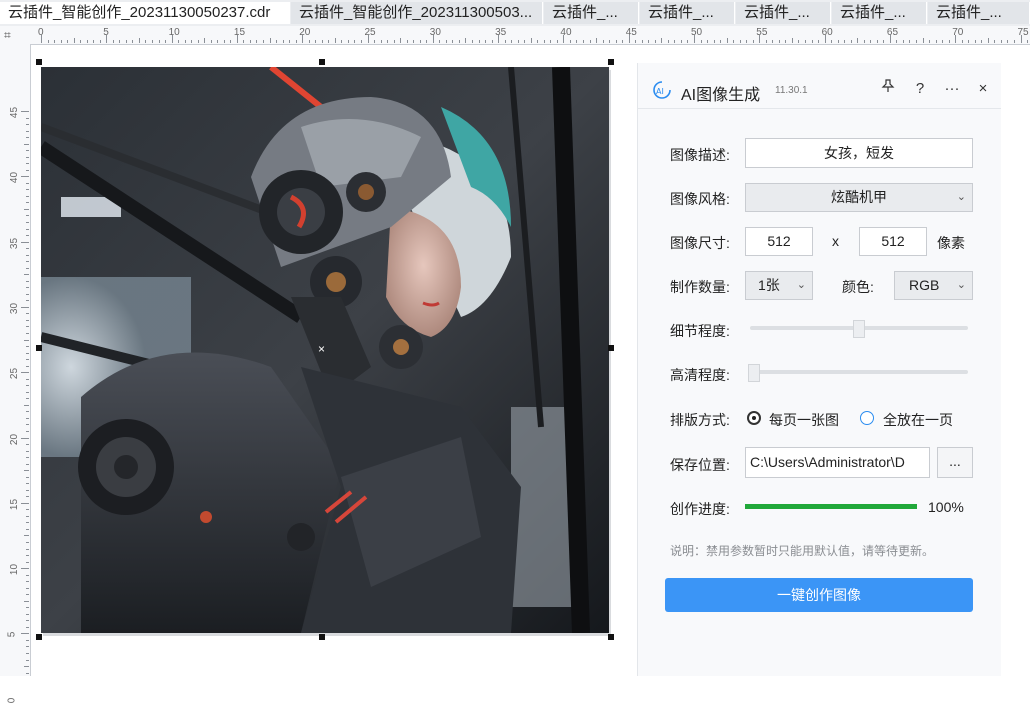  I want to click on save-path-input: C:\Users\Administrator\D, so click(837, 462).